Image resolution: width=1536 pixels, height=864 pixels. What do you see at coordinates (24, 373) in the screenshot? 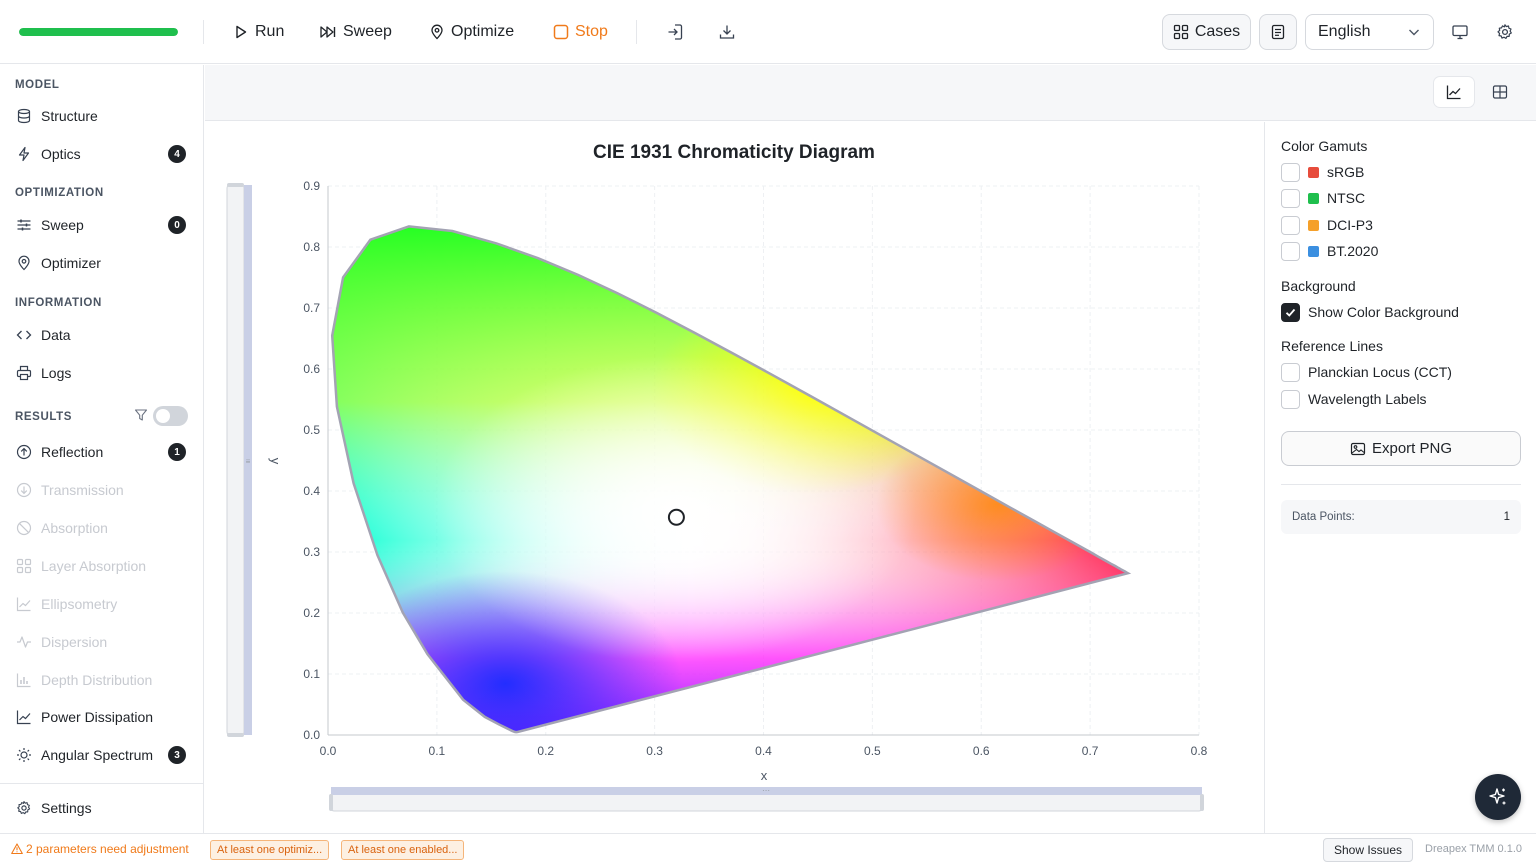
I see `printer-icon` at bounding box center [24, 373].